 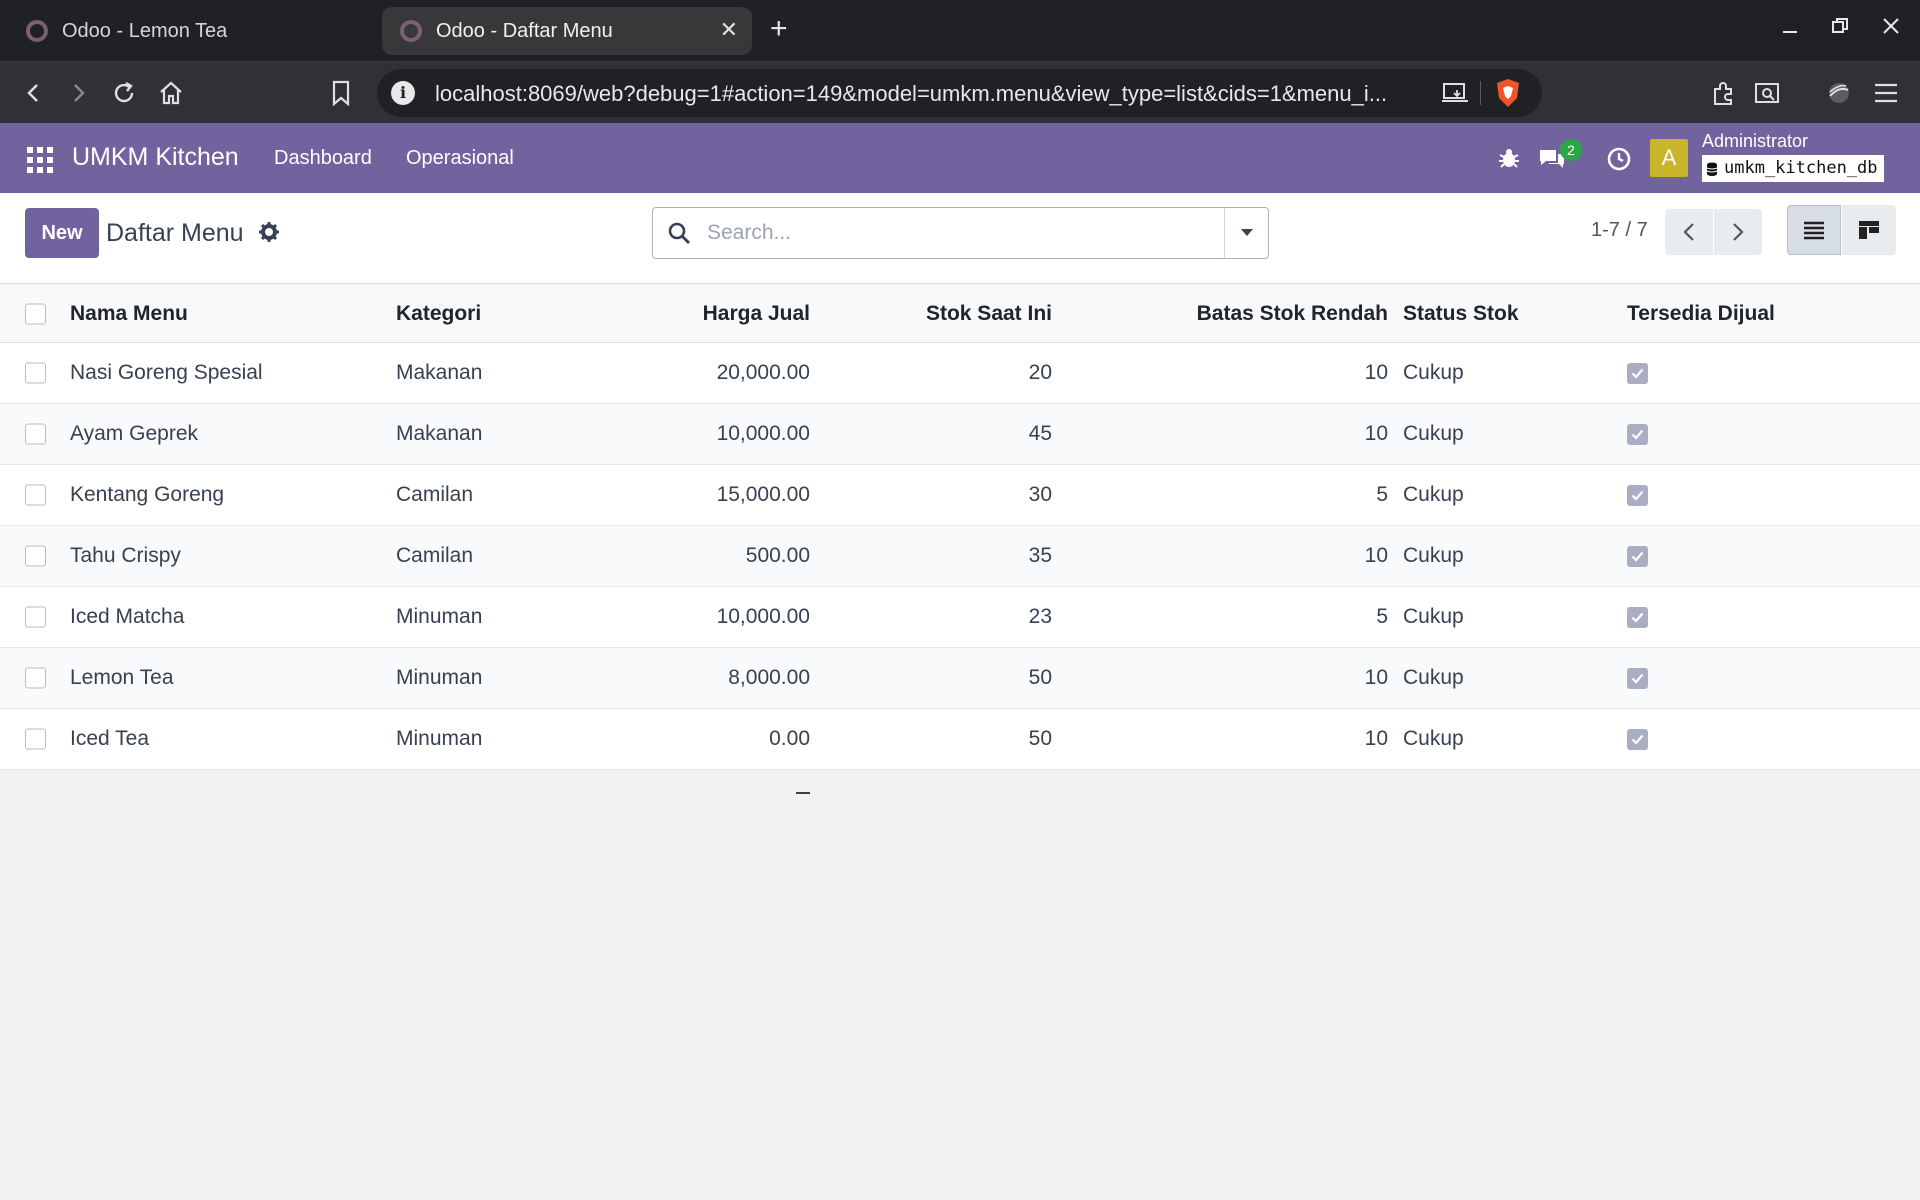 I want to click on column-header-status-stok: Status Stok, so click(x=1503, y=313).